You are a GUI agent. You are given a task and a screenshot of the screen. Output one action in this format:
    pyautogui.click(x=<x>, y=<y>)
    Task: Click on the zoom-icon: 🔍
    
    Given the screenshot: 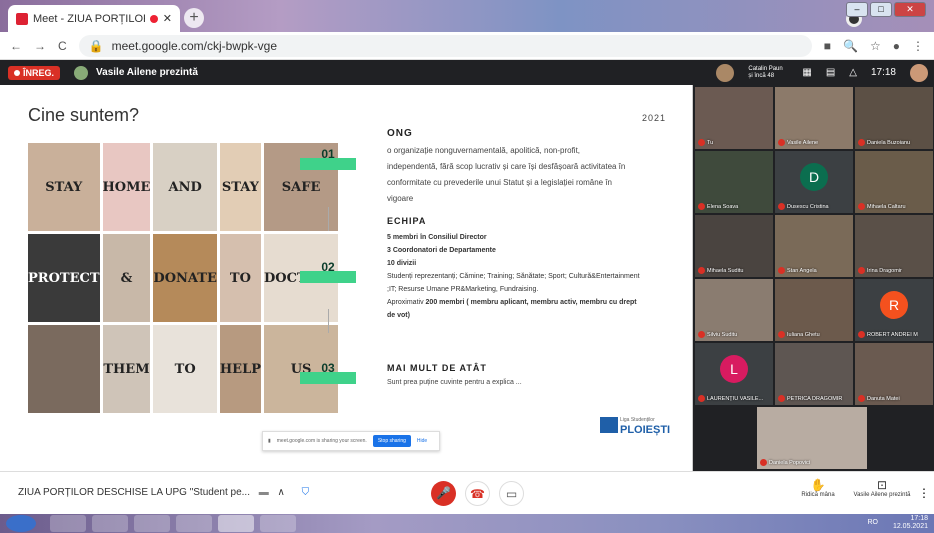 What is the action you would take?
    pyautogui.click(x=850, y=46)
    